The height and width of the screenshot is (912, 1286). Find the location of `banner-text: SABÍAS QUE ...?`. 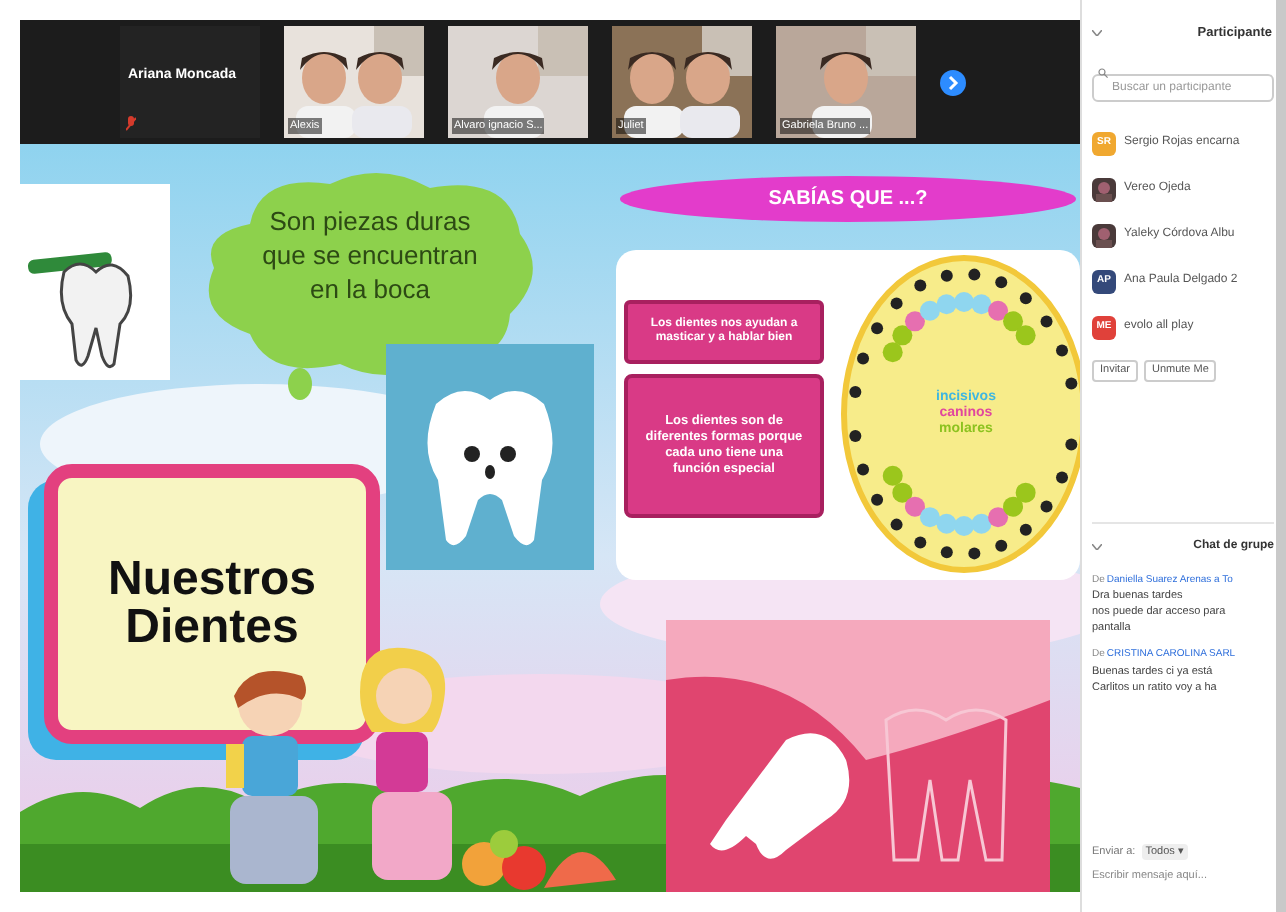

banner-text: SABÍAS QUE ...? is located at coordinates (848, 199).